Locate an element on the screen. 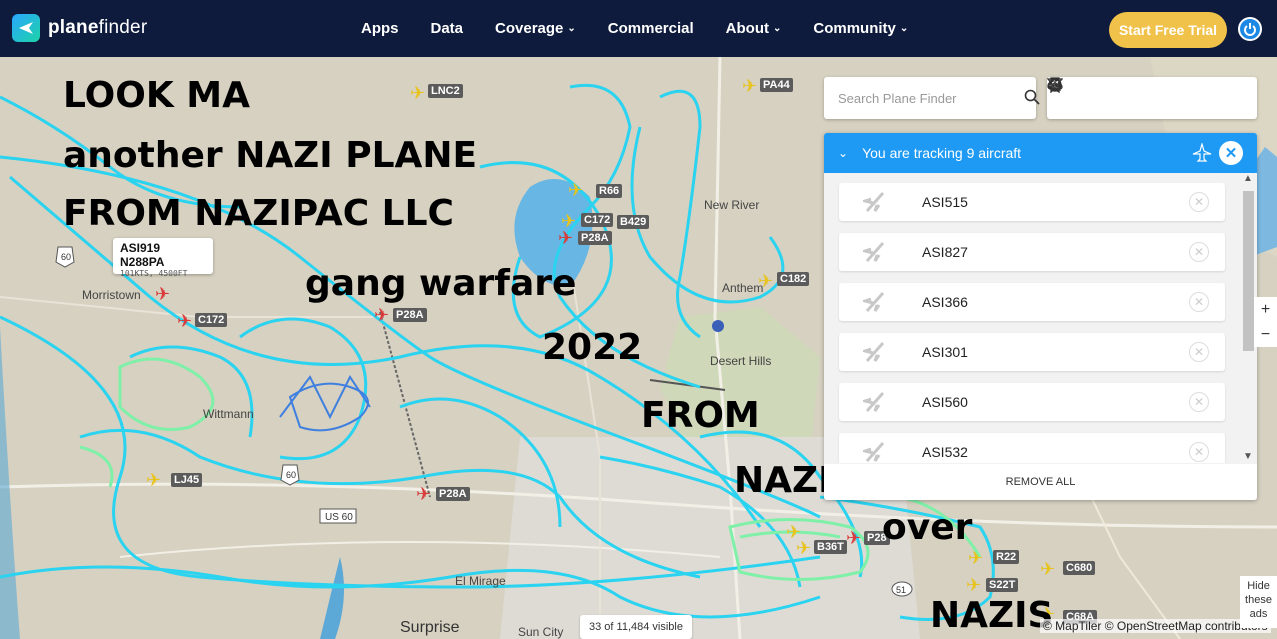 This screenshot has height=639, width=1277. tracked-aircraft-row: ASI366 ✕ is located at coordinates (1032, 302).